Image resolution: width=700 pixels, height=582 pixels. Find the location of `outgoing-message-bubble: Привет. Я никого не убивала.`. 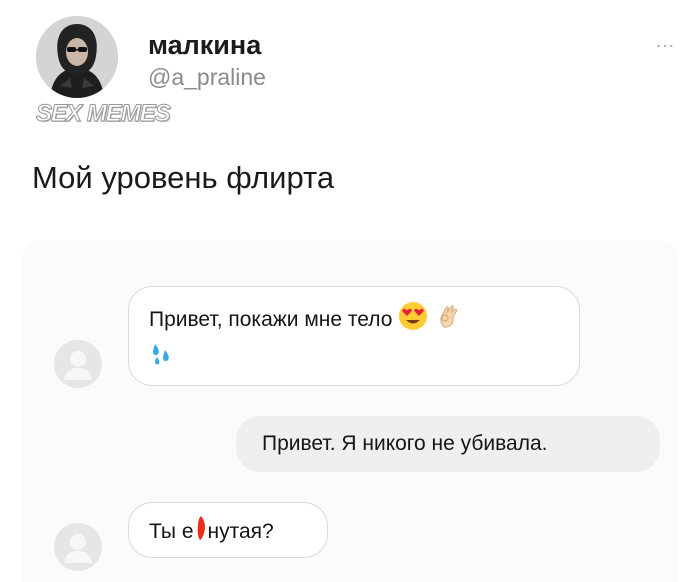

outgoing-message-bubble: Привет. Я никого не убивала. is located at coordinates (448, 444).